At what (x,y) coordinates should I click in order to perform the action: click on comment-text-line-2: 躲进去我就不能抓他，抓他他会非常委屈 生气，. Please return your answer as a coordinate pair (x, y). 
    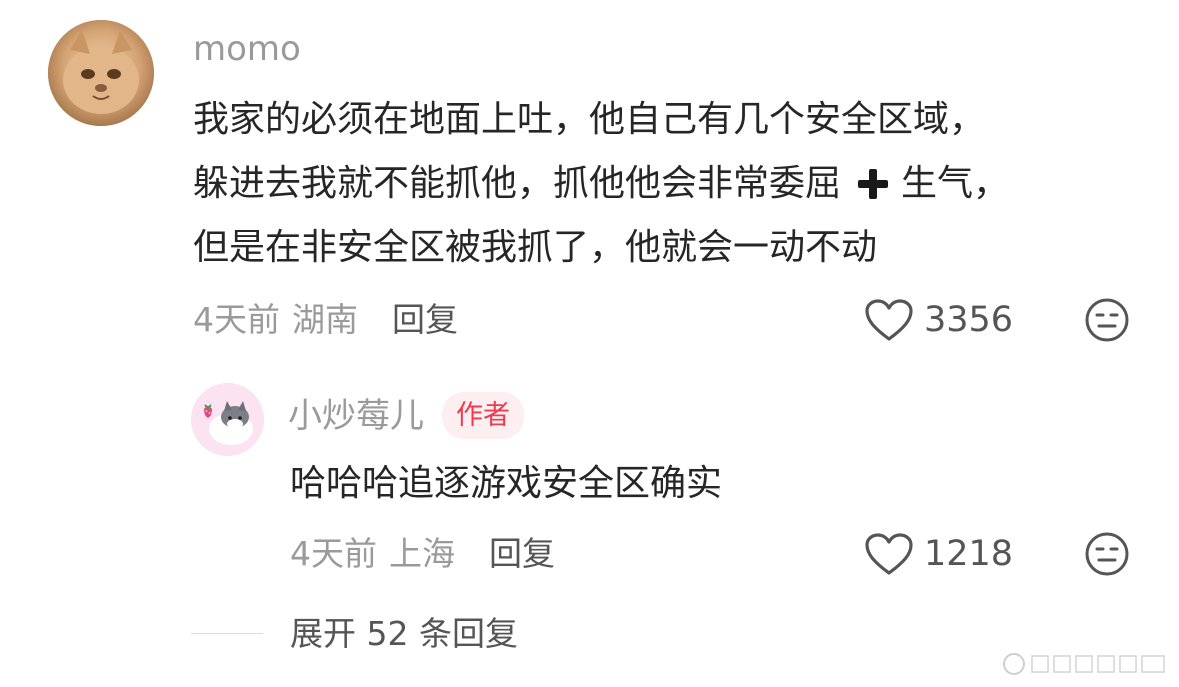
    Looking at the image, I should click on (601, 184).